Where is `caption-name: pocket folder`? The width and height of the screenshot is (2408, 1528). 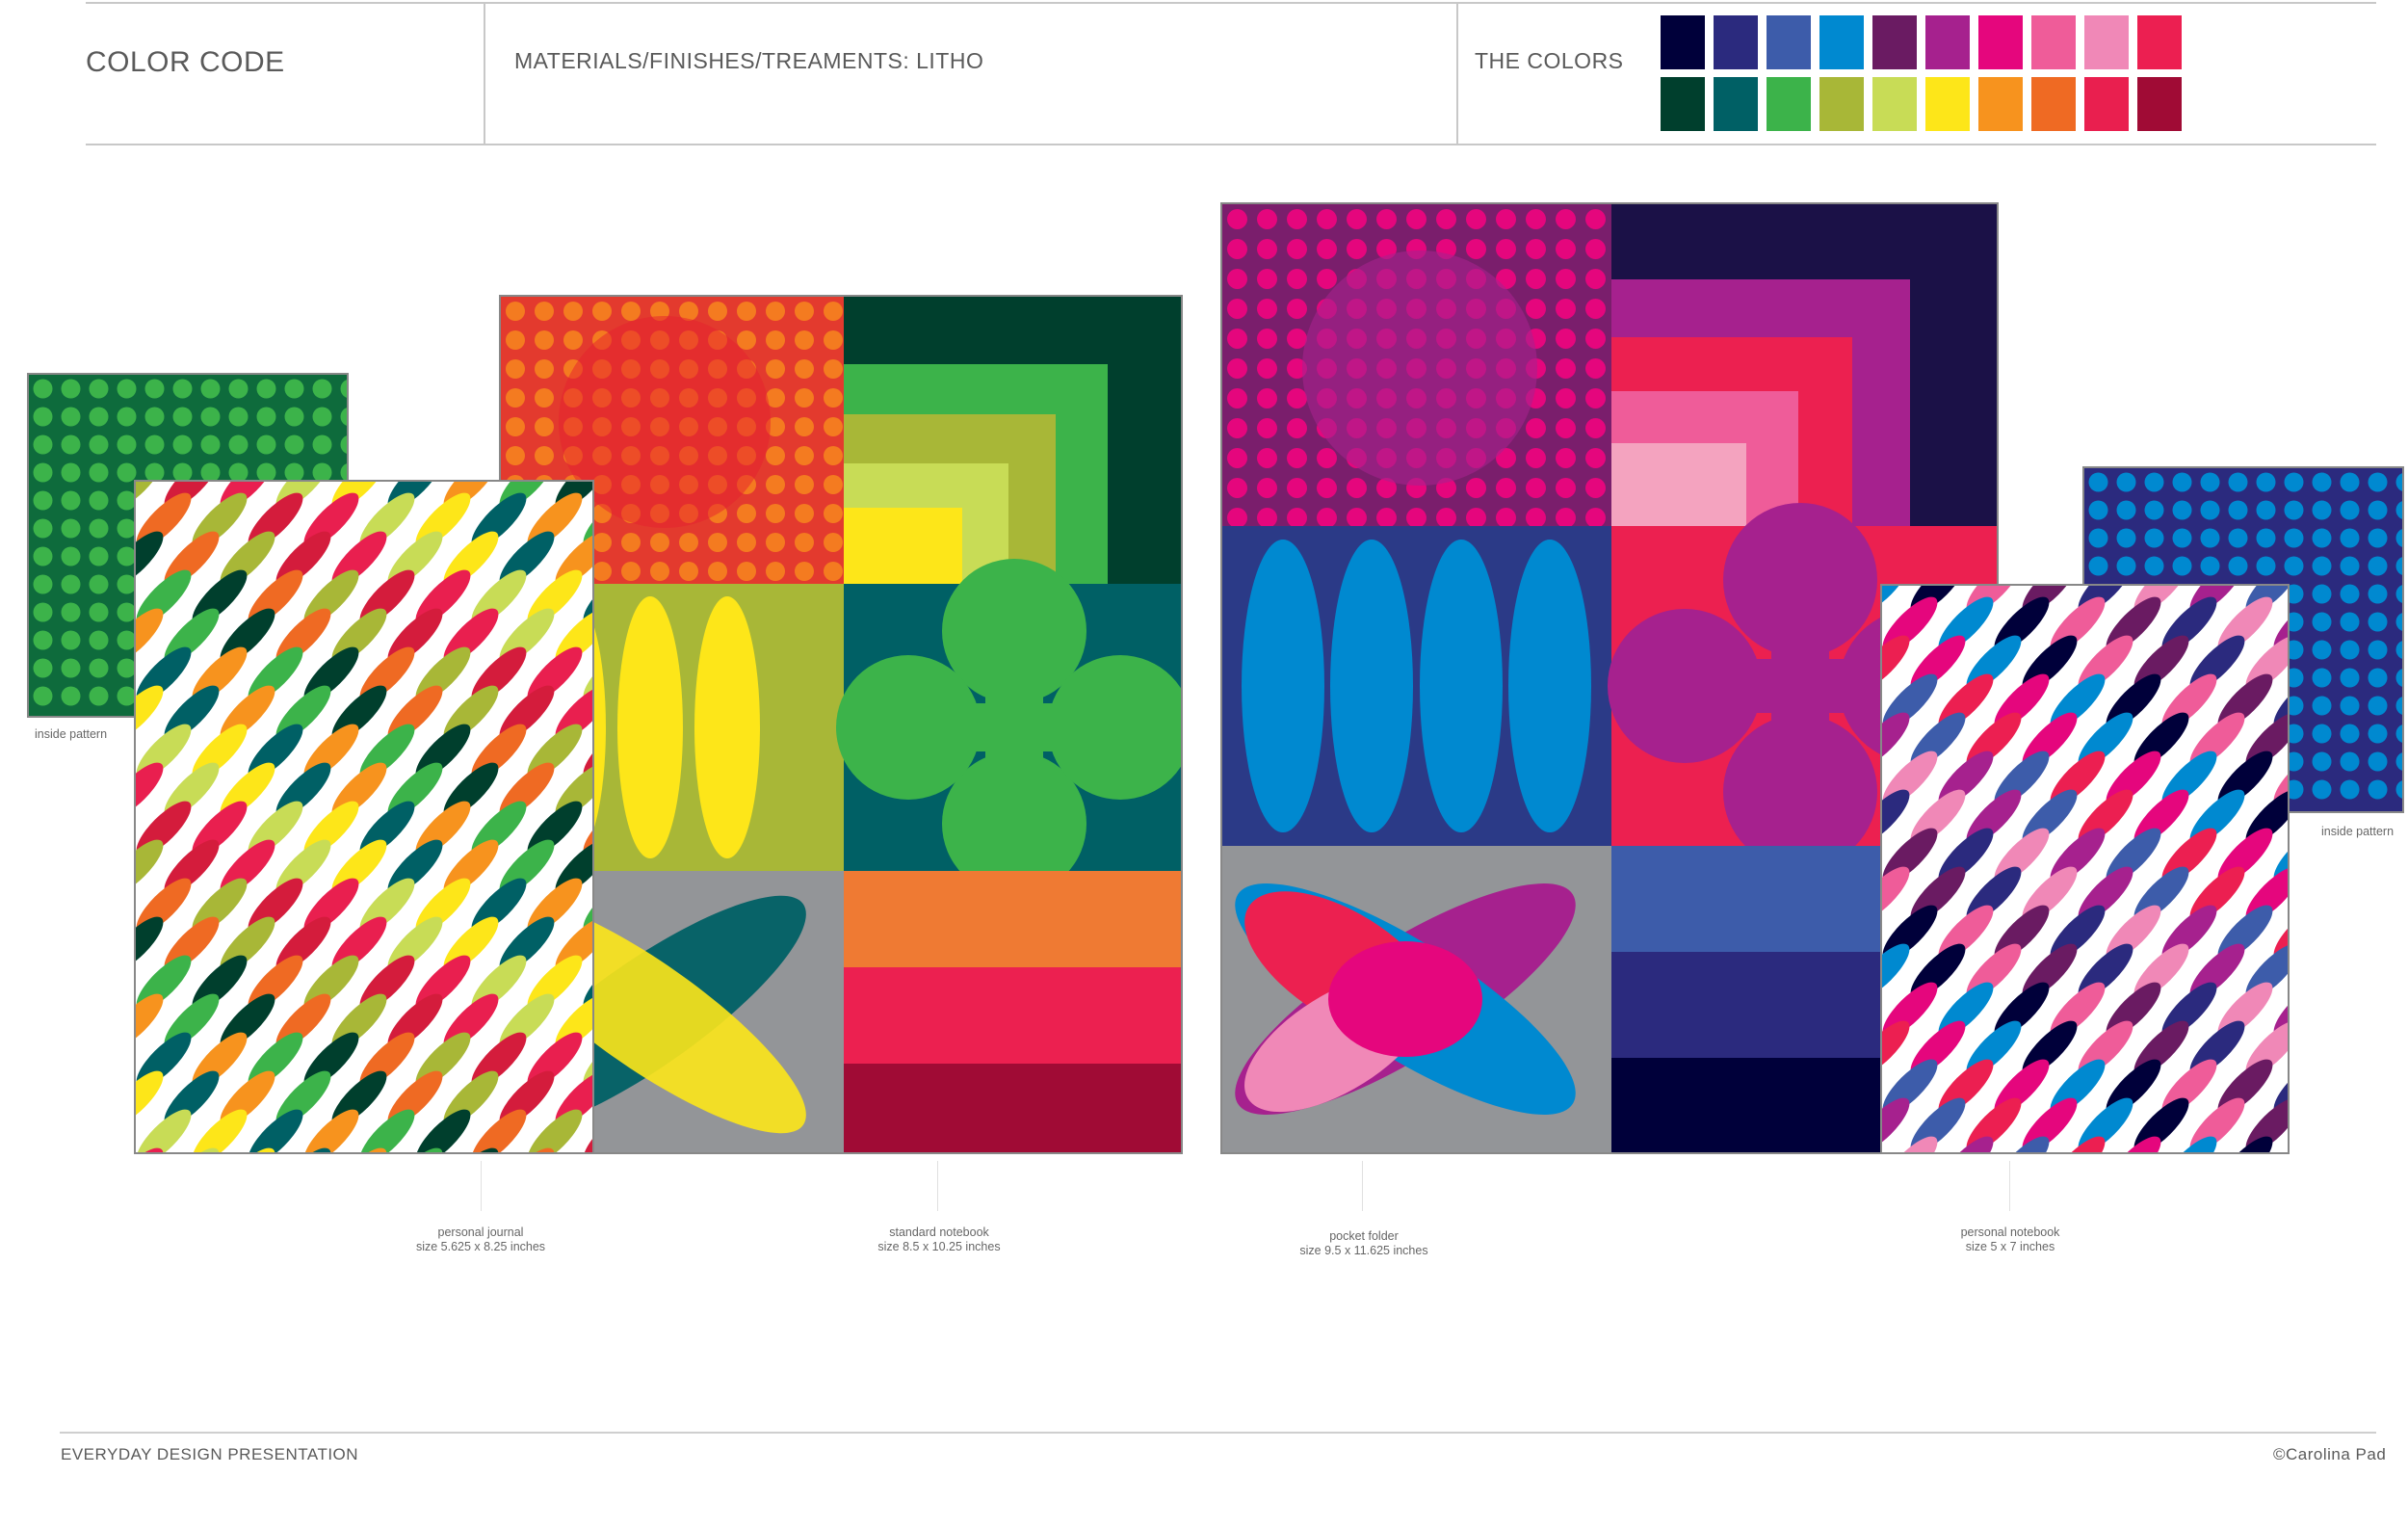
caption-name: pocket folder is located at coordinates (1364, 1236).